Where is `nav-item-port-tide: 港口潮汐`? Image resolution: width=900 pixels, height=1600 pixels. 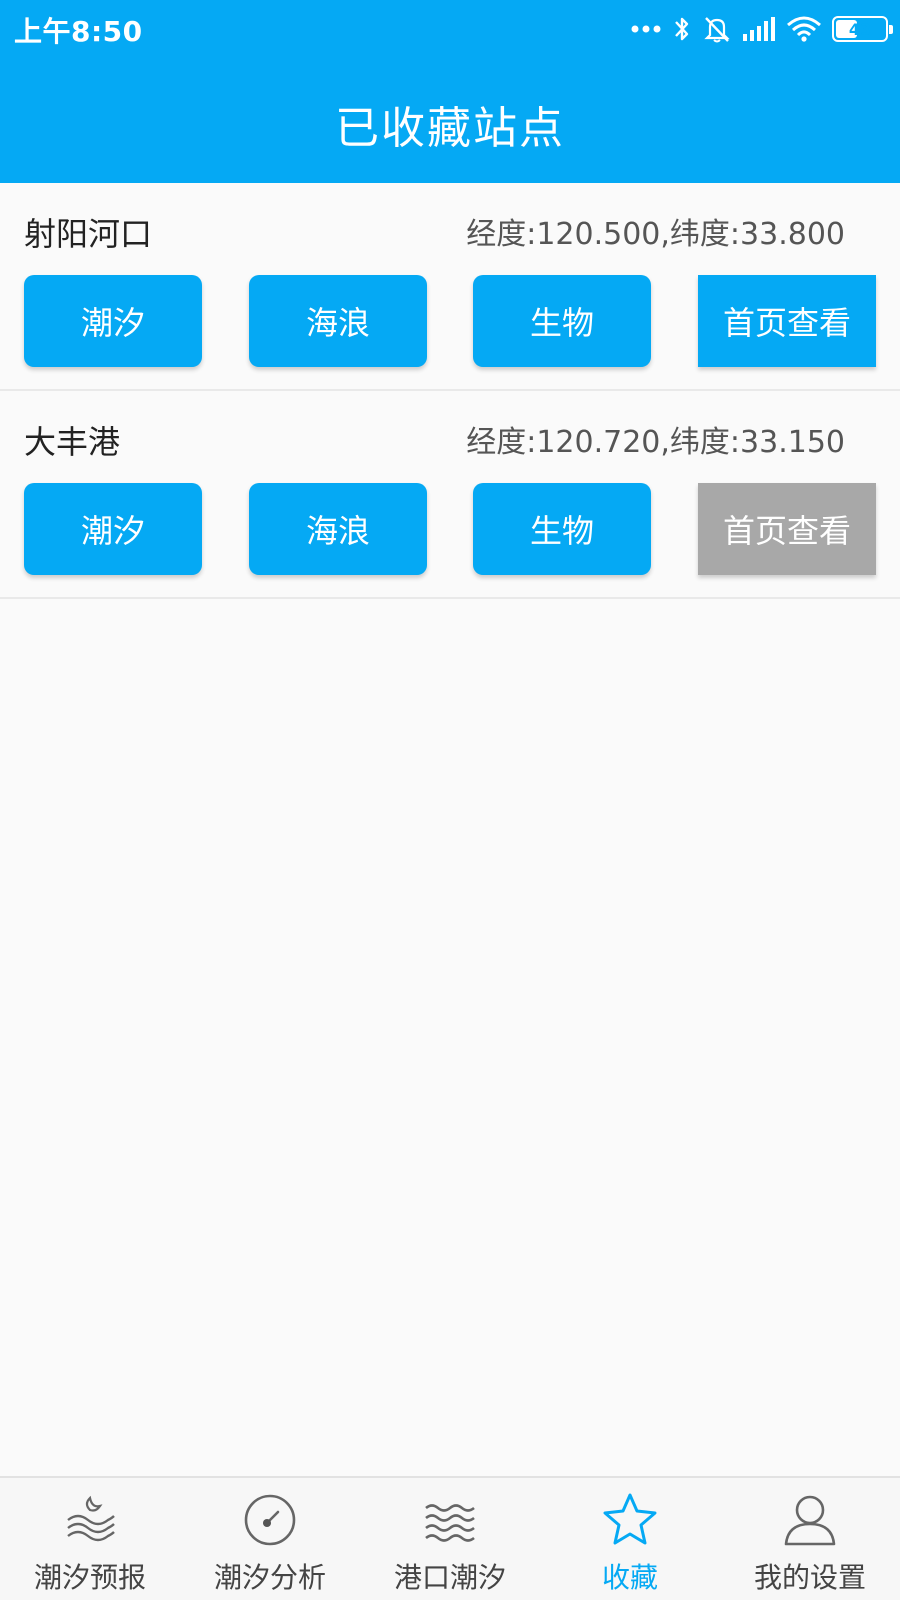
nav-item-port-tide: 港口潮汐 is located at coordinates (450, 1539).